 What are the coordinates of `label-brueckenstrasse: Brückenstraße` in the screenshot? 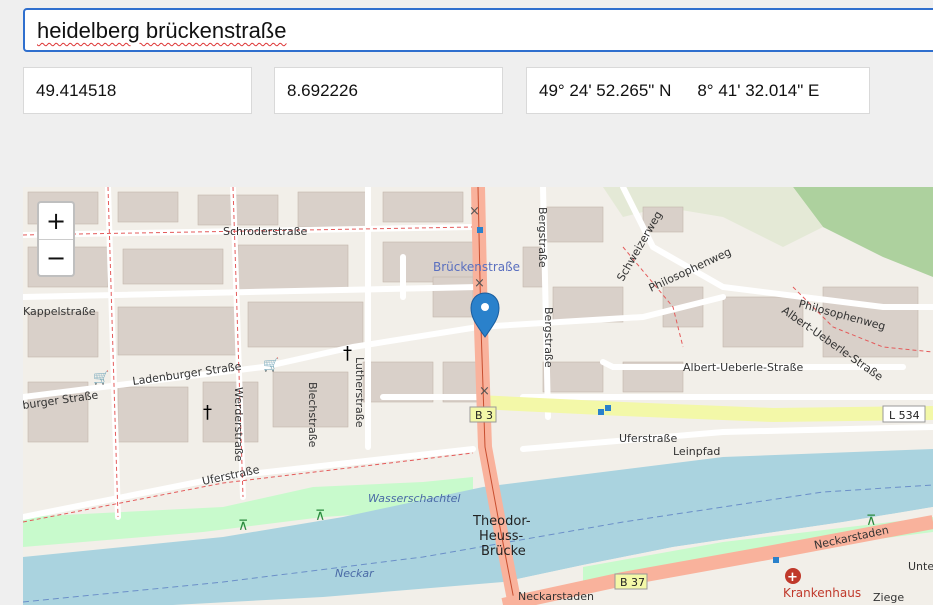 It's located at (476, 267).